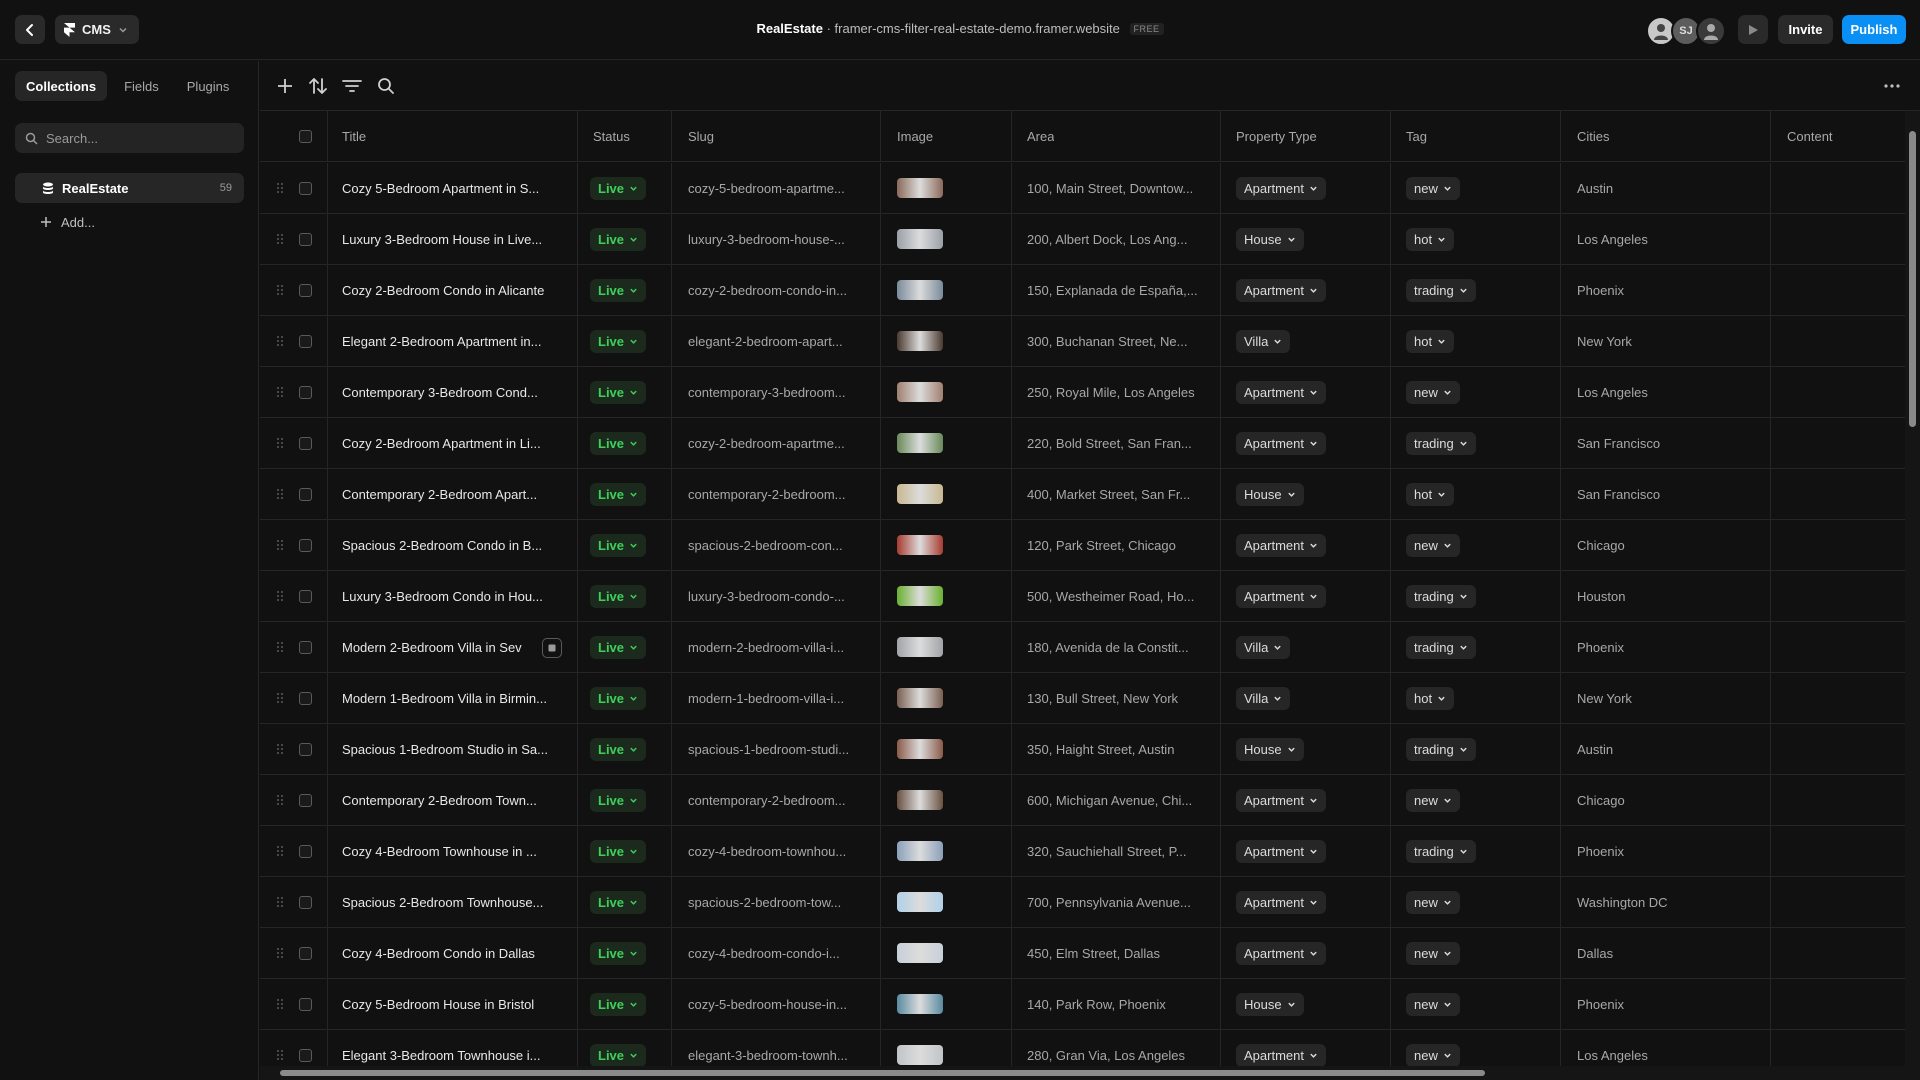 The image size is (1920, 1080). I want to click on row-city: Washington DC, so click(1667, 902).